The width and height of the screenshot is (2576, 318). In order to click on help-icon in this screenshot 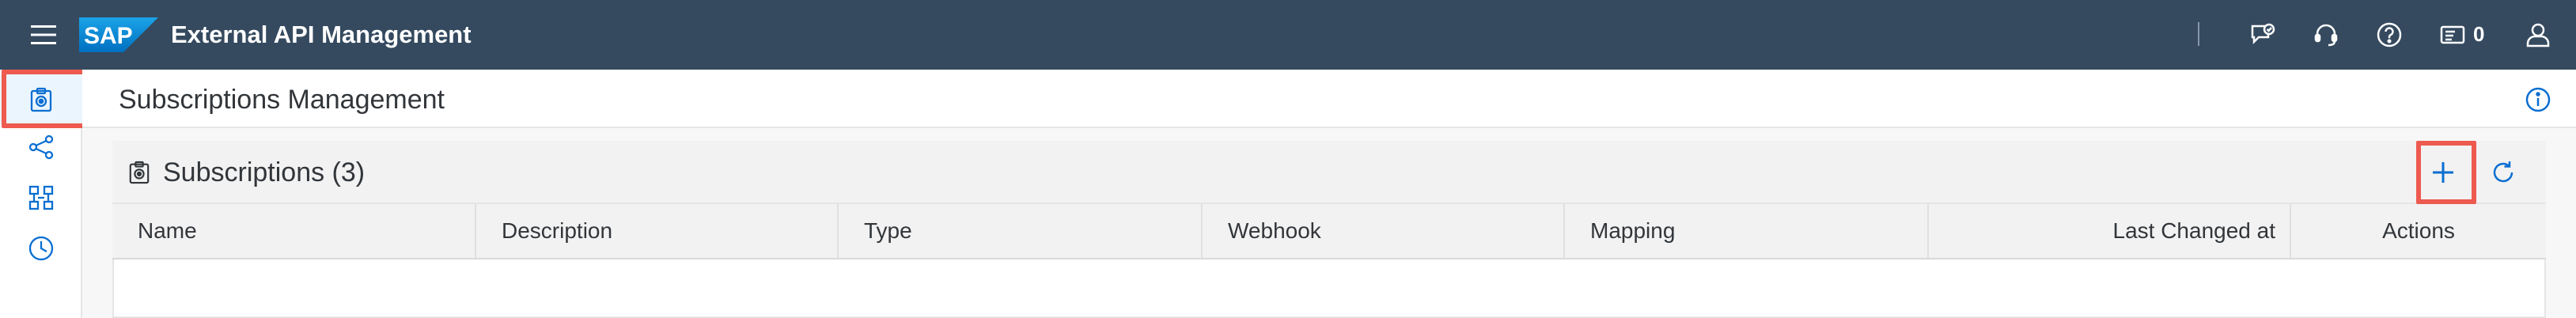, I will do `click(2389, 34)`.